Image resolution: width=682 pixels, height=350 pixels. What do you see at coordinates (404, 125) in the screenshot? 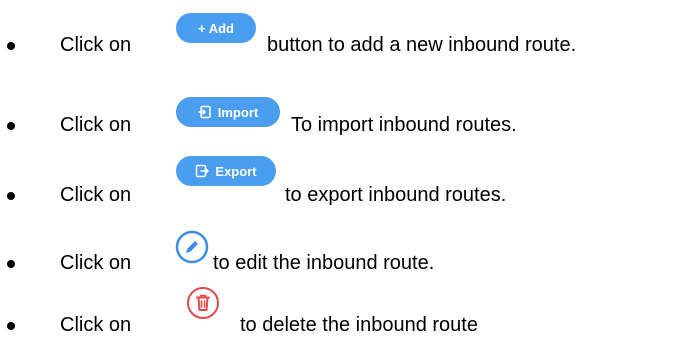
I see `instruction-suffix: To import inbound routes.` at bounding box center [404, 125].